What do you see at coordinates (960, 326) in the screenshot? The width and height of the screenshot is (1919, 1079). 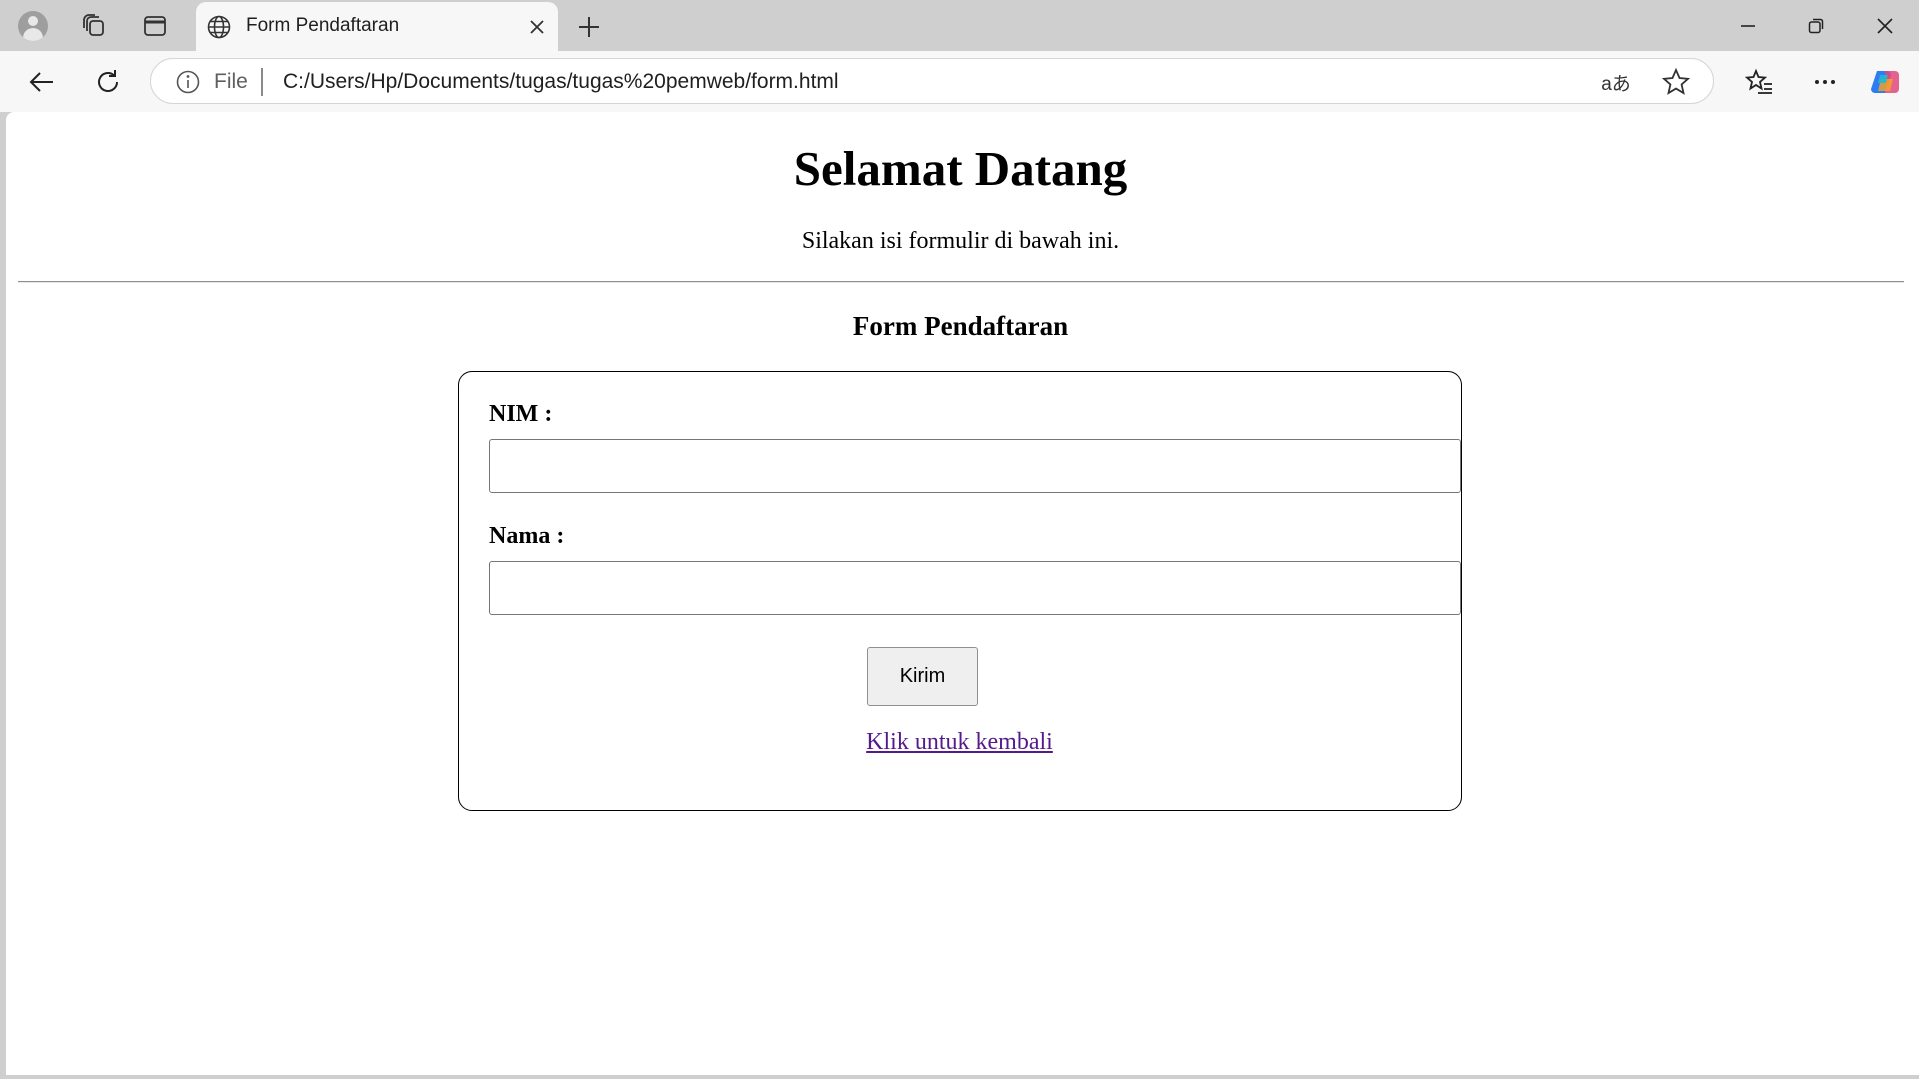 I see `form-title: Form Pendaftaran` at bounding box center [960, 326].